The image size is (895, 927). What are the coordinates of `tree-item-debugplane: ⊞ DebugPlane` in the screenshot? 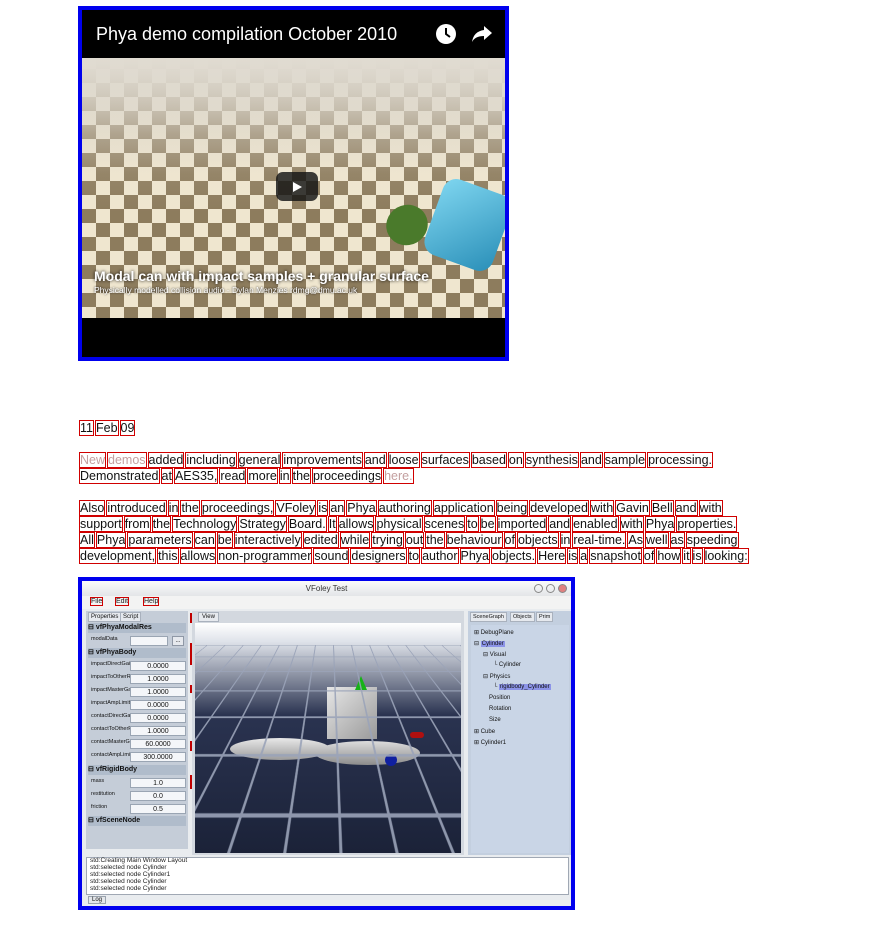 It's located at (494, 632).